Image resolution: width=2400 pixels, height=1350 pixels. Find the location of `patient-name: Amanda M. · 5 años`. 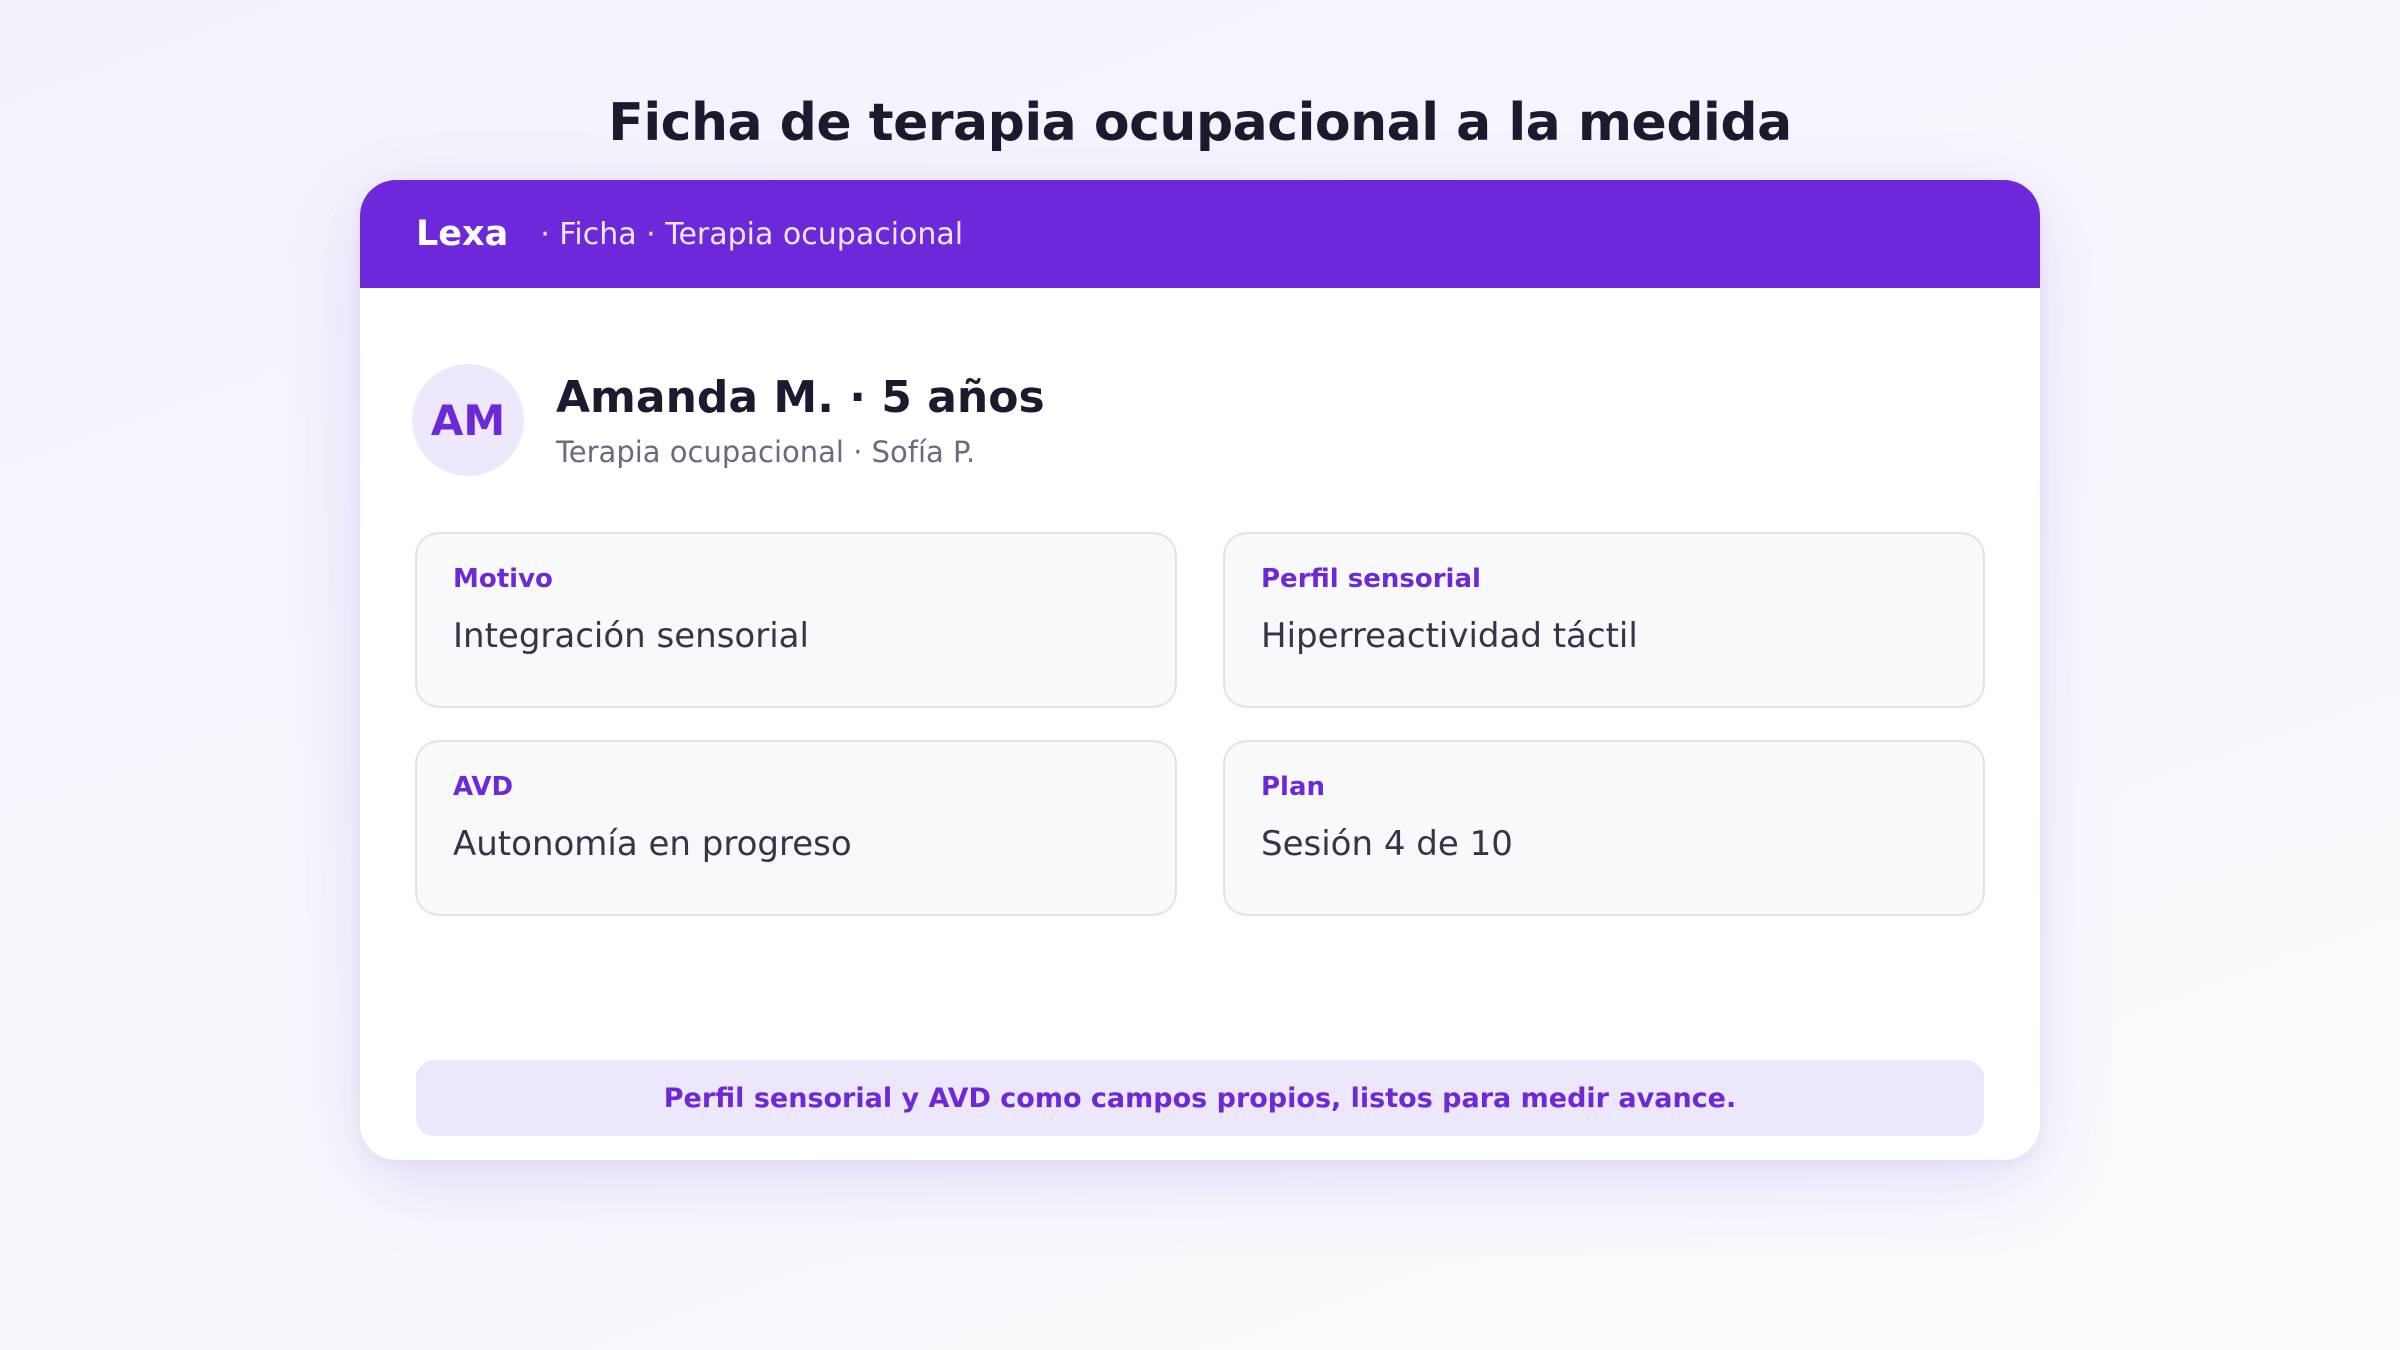

patient-name: Amanda M. · 5 años is located at coordinates (800, 397).